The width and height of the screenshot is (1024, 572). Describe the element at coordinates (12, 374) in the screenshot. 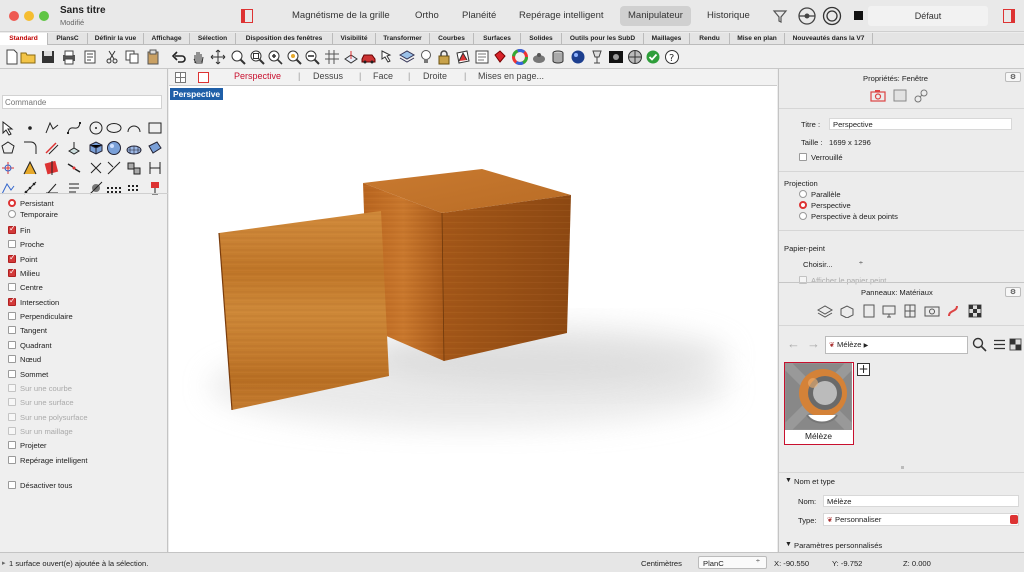

I see `osnap-sommet-checkbox` at that location.